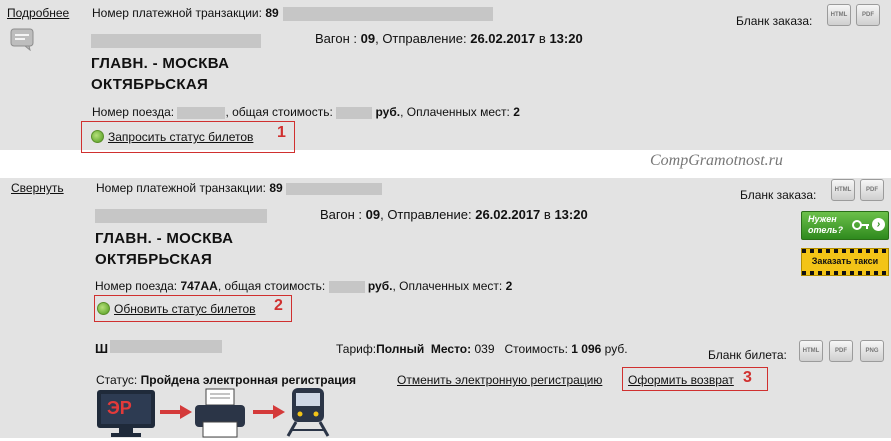 This screenshot has height=441, width=891. Describe the element at coordinates (845, 251) in the screenshot. I see `taxi-checker-top` at that location.